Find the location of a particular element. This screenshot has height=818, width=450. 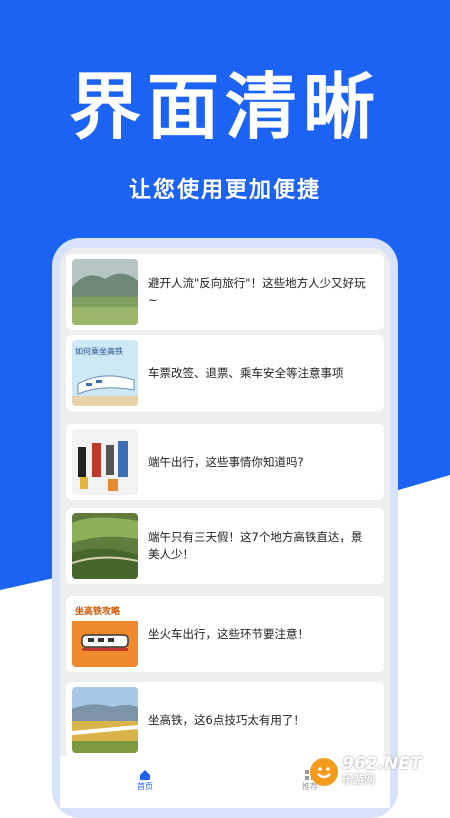

article-thumbnail: 坐高铁攻略 is located at coordinates (105, 634).